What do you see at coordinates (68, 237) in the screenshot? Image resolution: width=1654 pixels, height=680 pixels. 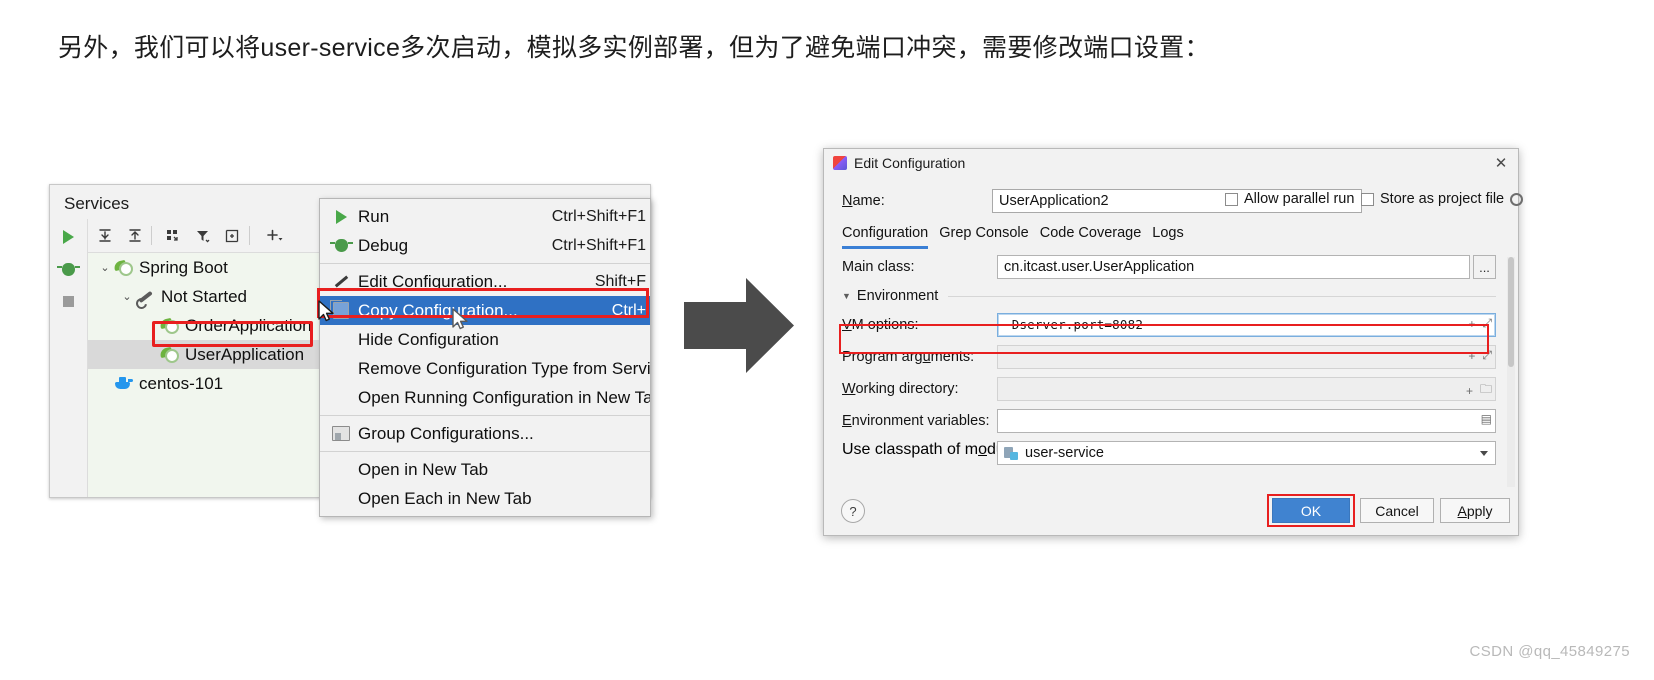 I see `run-icon` at bounding box center [68, 237].